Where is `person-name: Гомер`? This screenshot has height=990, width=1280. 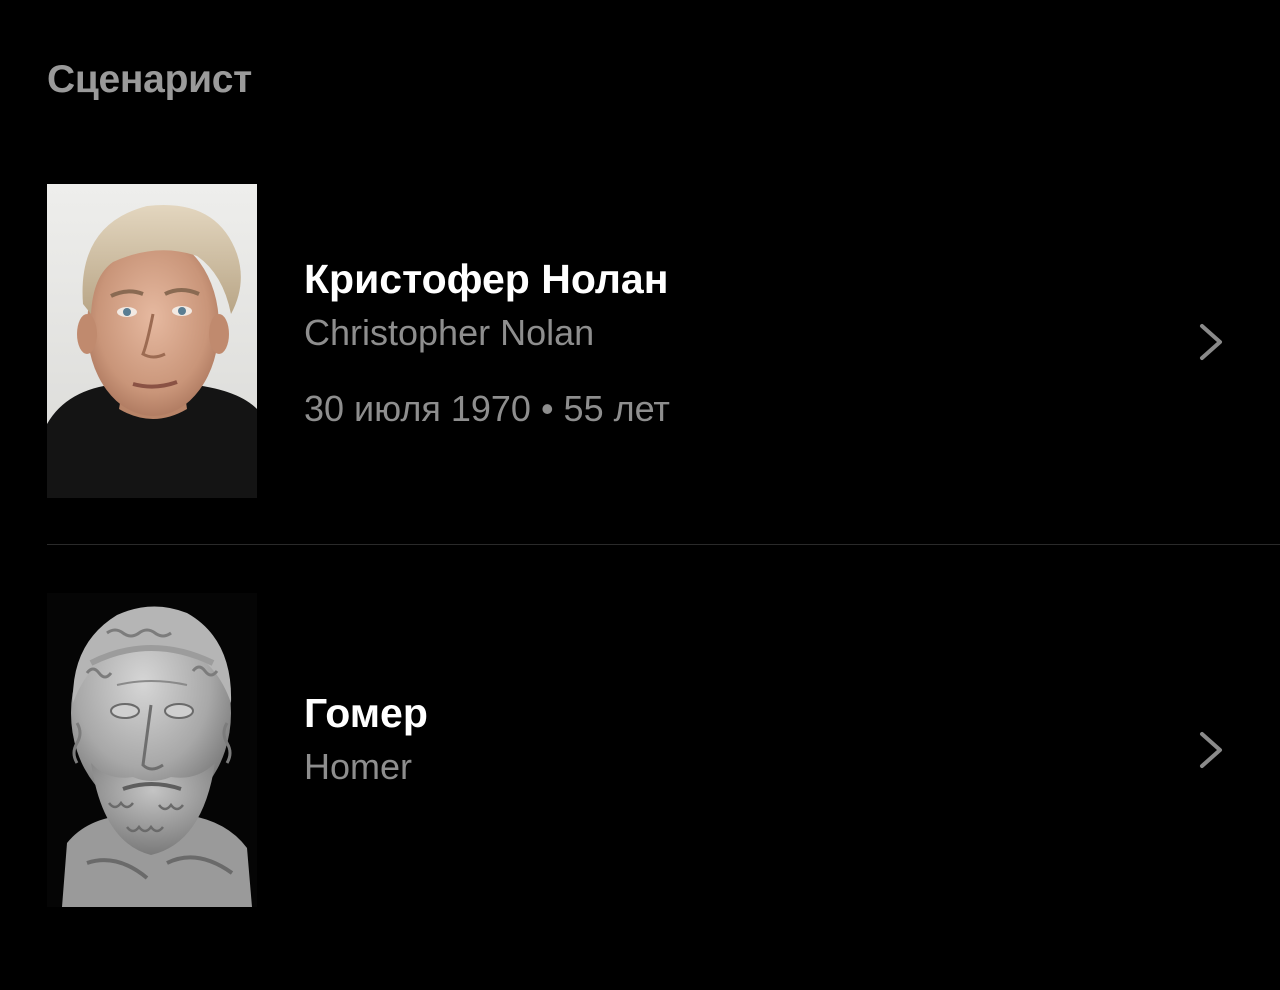 person-name: Гомер is located at coordinates (366, 713).